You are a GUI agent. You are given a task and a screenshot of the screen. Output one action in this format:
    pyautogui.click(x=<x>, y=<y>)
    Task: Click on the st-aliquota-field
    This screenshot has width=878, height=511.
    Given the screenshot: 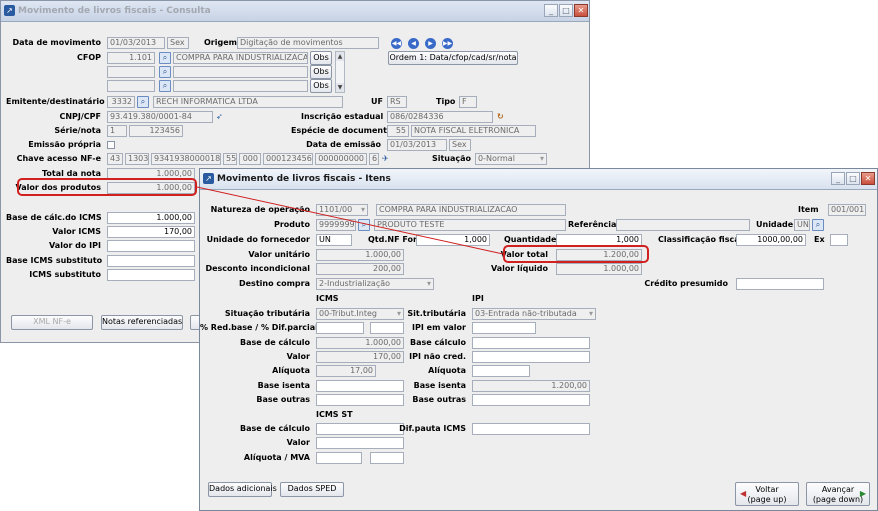 What is the action you would take?
    pyautogui.click(x=339, y=458)
    